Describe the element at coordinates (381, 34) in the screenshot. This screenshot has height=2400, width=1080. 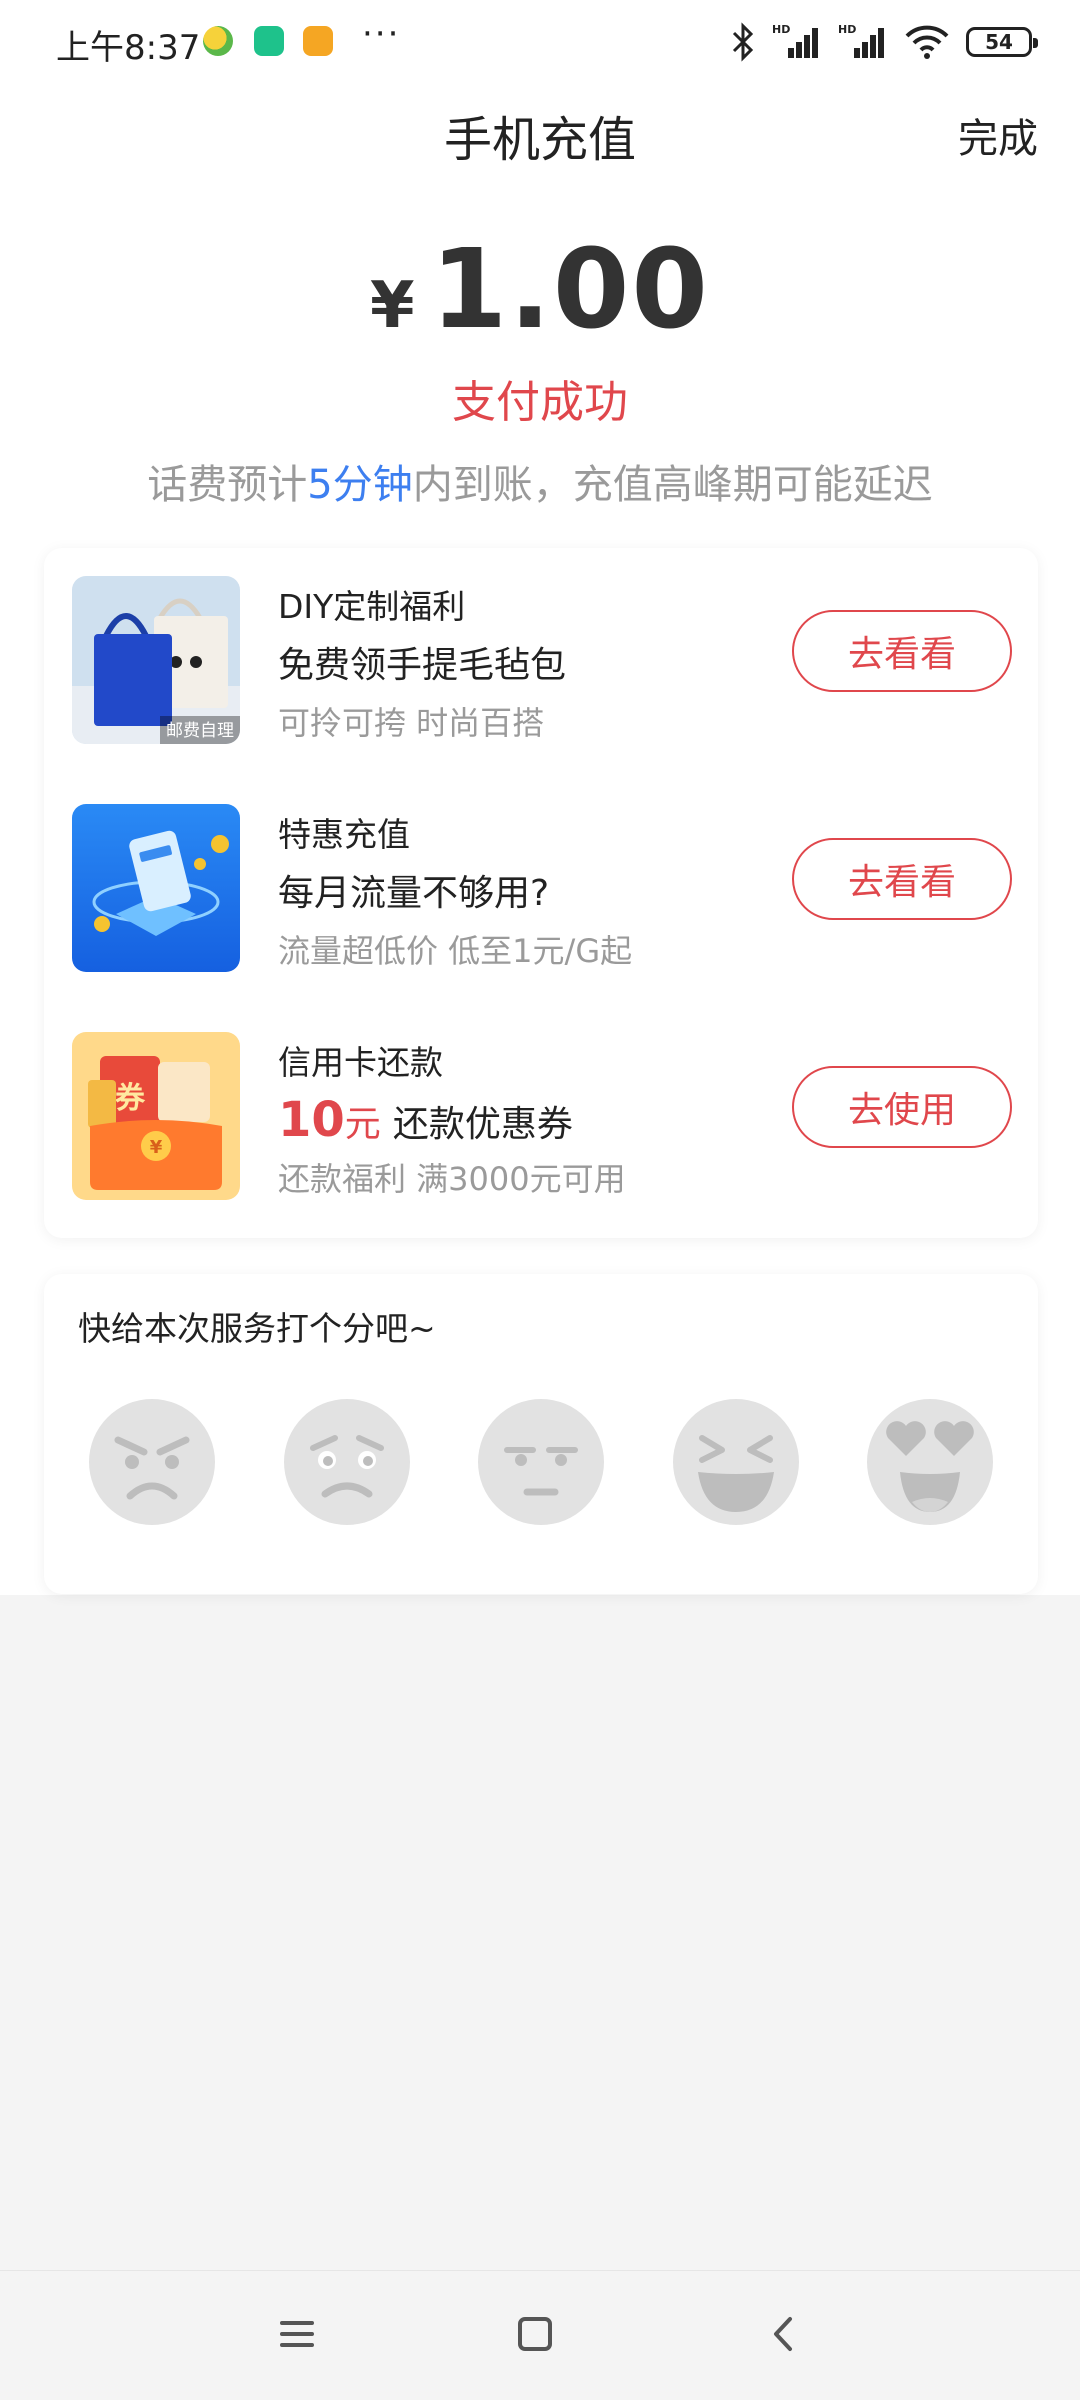
I see `more-notifications-icon: ···` at that location.